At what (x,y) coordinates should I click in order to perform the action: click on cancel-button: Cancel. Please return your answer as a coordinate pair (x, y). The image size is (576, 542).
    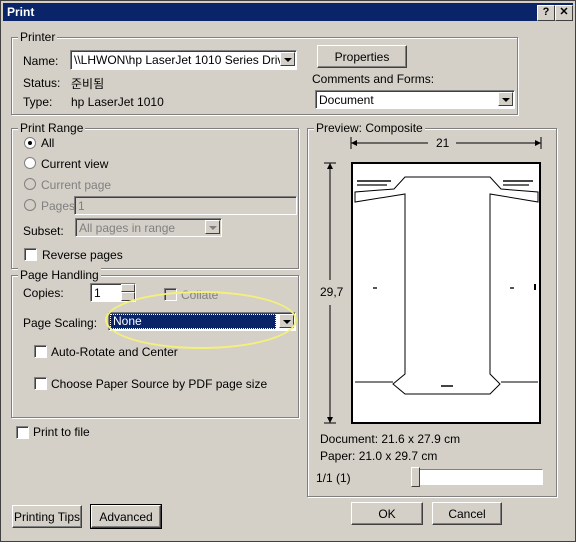
    Looking at the image, I should click on (467, 513).